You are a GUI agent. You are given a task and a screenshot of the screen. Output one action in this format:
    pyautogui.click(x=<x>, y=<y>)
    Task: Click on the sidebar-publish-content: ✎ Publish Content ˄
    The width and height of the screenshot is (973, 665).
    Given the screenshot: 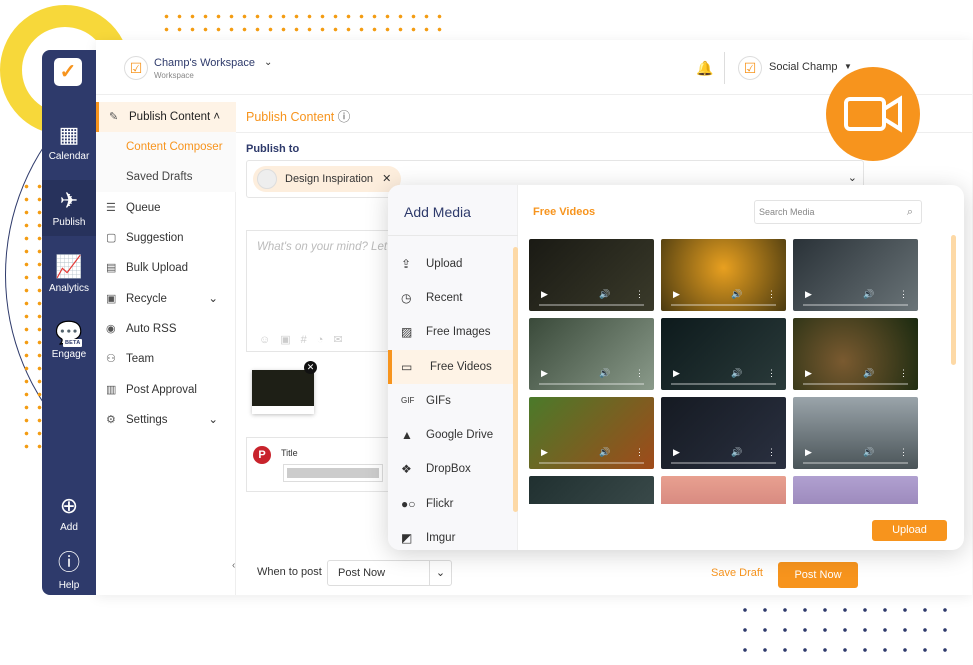 What is the action you would take?
    pyautogui.click(x=166, y=117)
    